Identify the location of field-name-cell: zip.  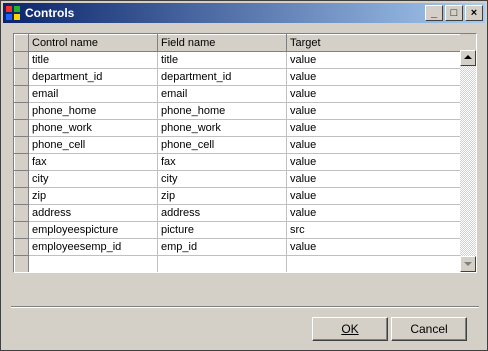
(222, 196).